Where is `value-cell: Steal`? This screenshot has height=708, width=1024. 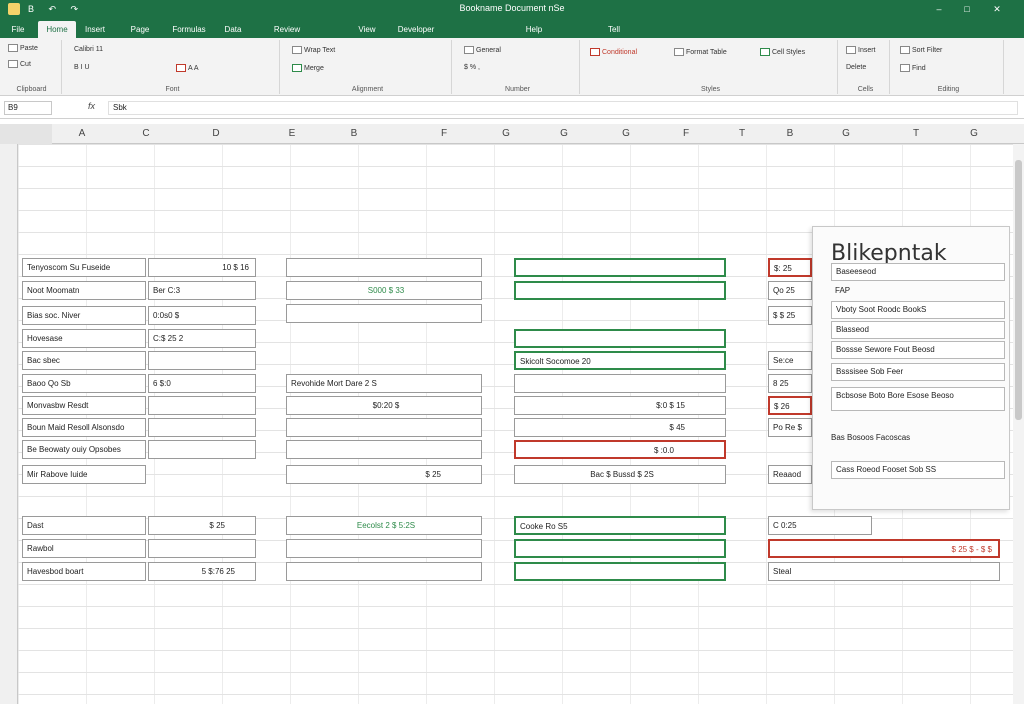 value-cell: Steal is located at coordinates (884, 571).